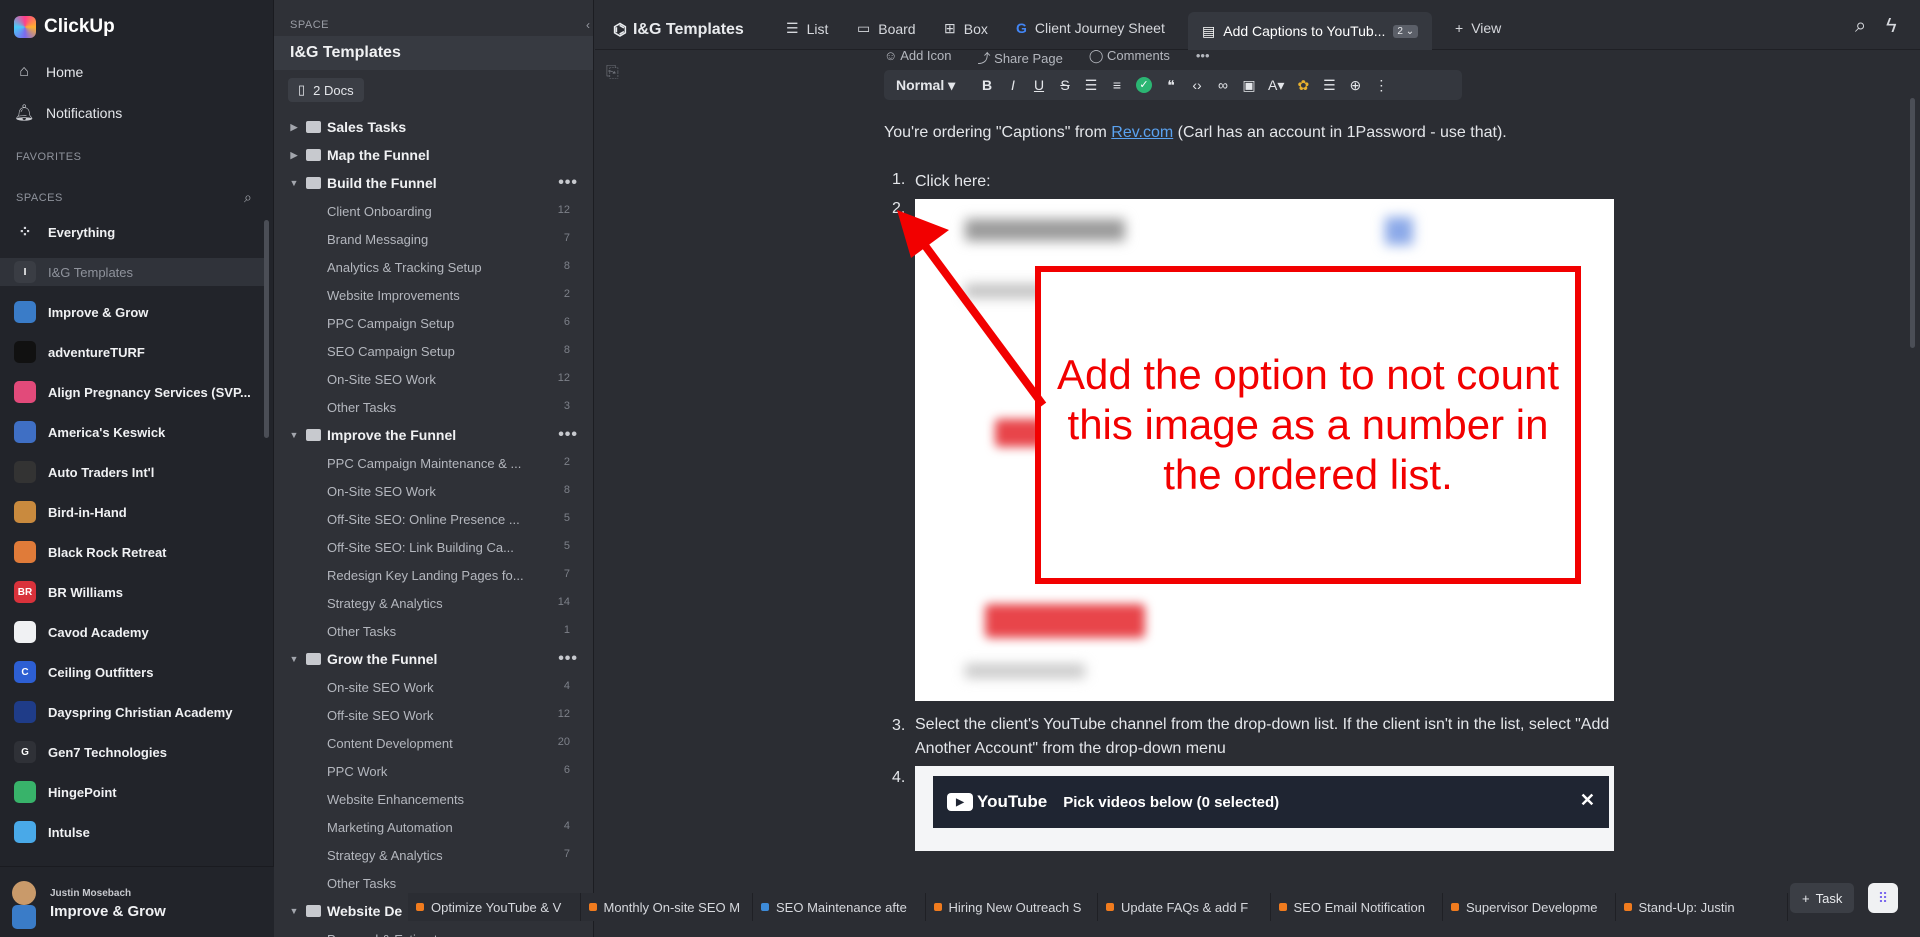  I want to click on tree-title: I&G Templates, so click(345, 53).